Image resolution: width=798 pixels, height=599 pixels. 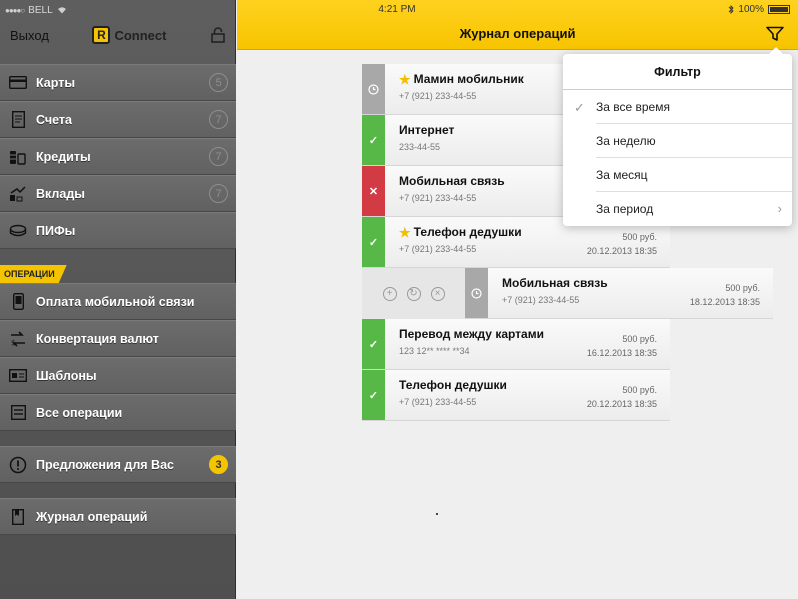 I want to click on offers-nav: Предложения для Вас 3, so click(x=118, y=464).